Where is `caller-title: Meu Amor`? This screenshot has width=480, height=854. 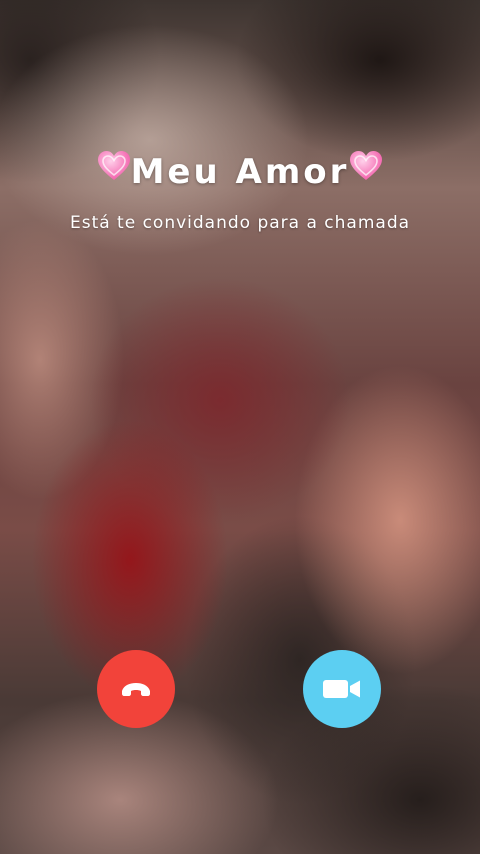 caller-title: Meu Amor is located at coordinates (240, 171).